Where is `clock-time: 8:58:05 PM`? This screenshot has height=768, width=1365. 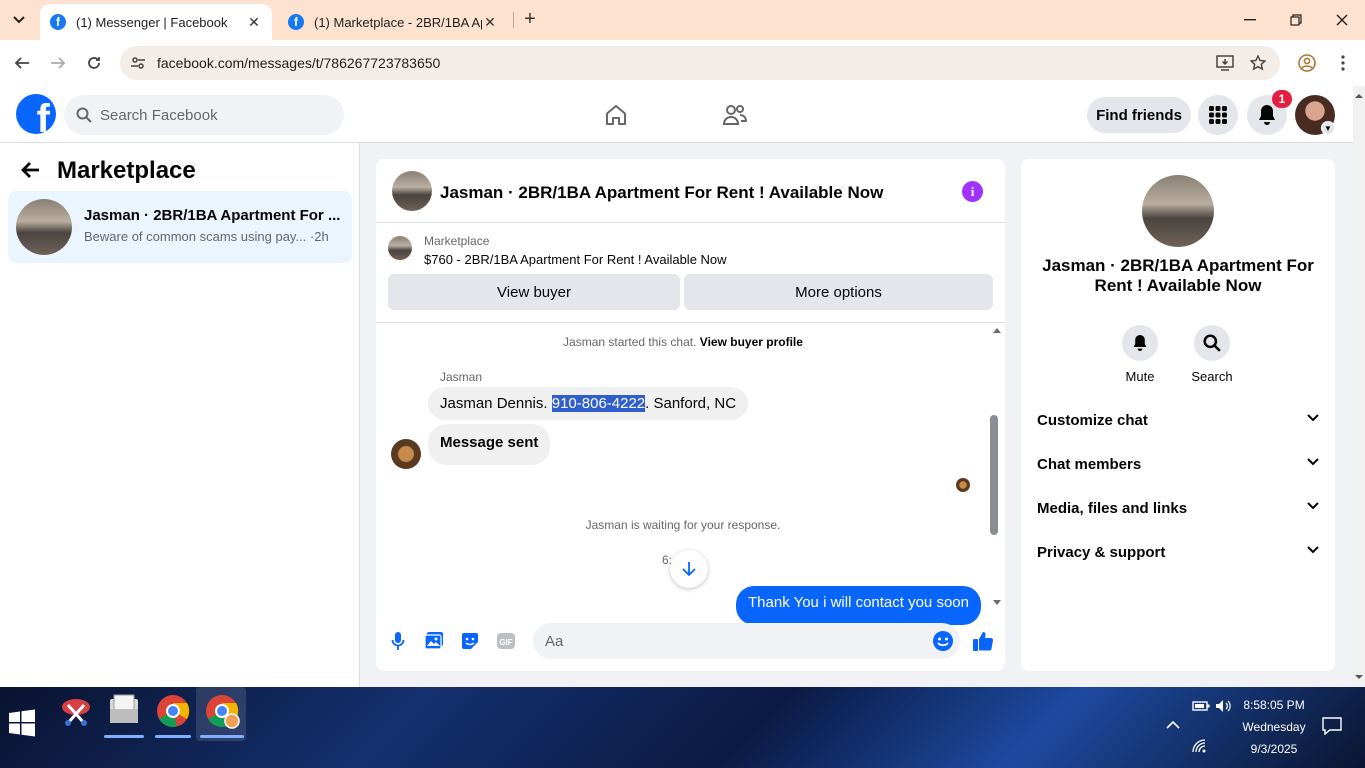
clock-time: 8:58:05 PM is located at coordinates (1274, 705).